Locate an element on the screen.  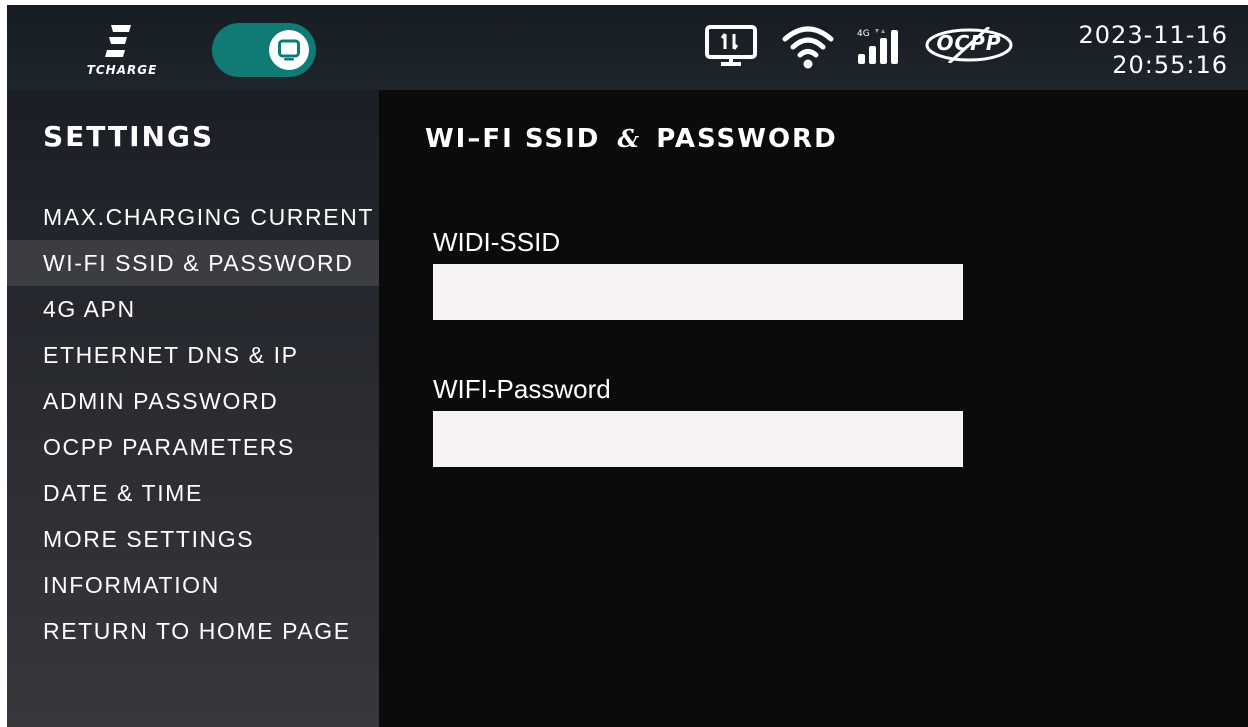
brand-name: TCHARGE is located at coordinates (122, 70).